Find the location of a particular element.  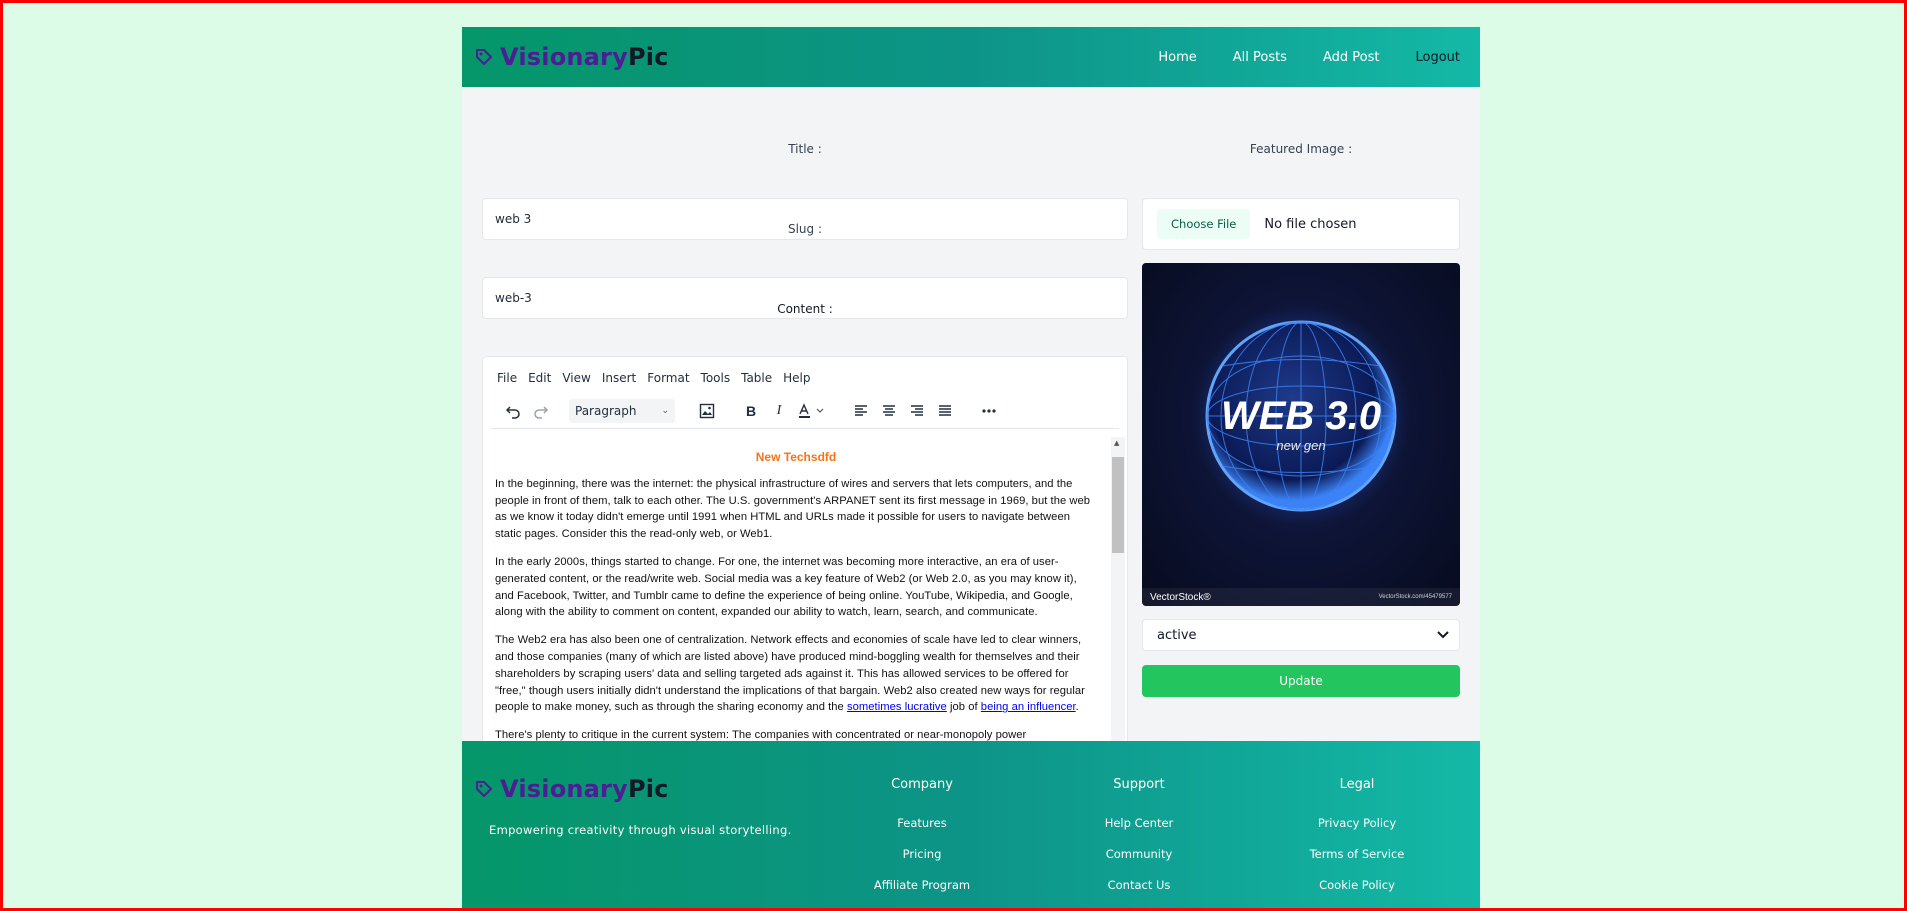

undo-icon is located at coordinates (513, 411).